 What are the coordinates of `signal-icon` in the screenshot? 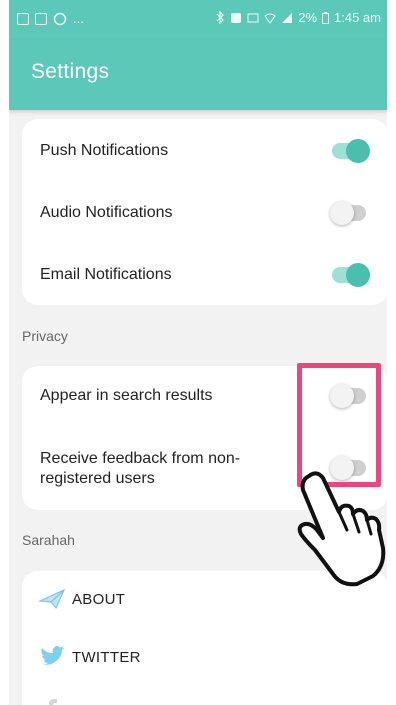 It's located at (287, 17).